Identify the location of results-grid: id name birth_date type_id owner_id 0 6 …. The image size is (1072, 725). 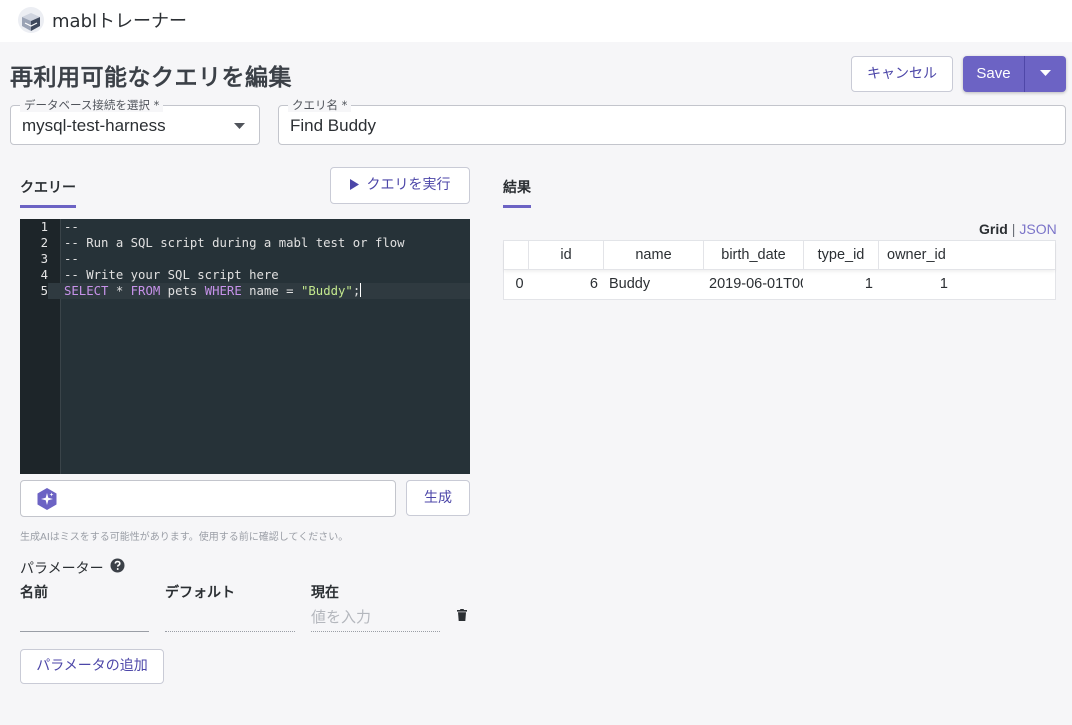
(779, 270).